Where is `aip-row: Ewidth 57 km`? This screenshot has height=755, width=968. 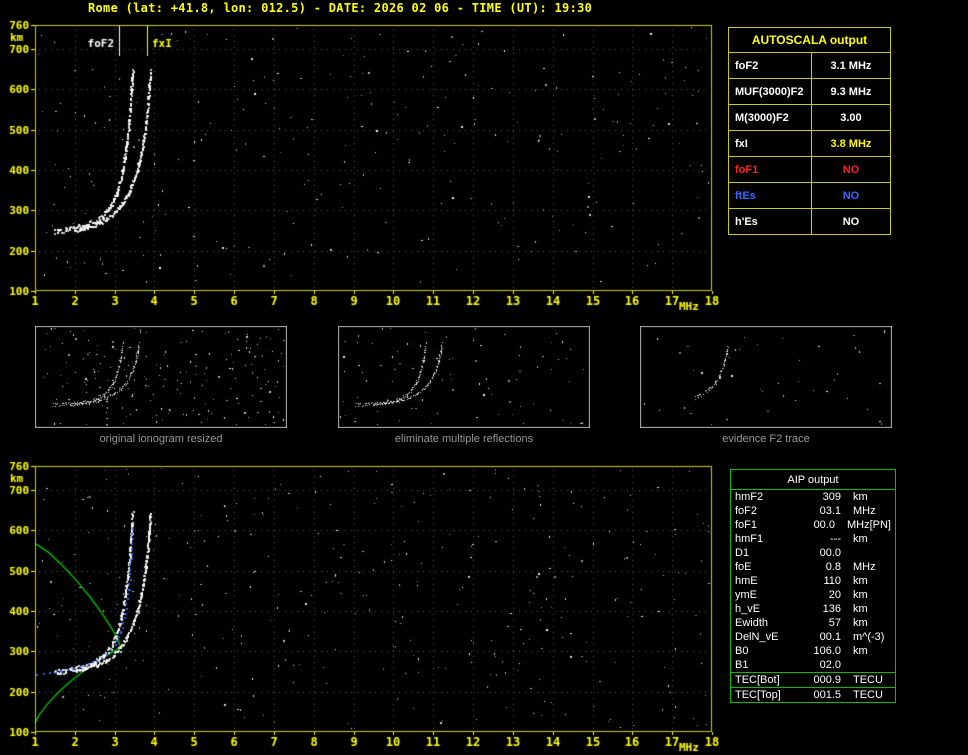
aip-row: Ewidth 57 km is located at coordinates (813, 623).